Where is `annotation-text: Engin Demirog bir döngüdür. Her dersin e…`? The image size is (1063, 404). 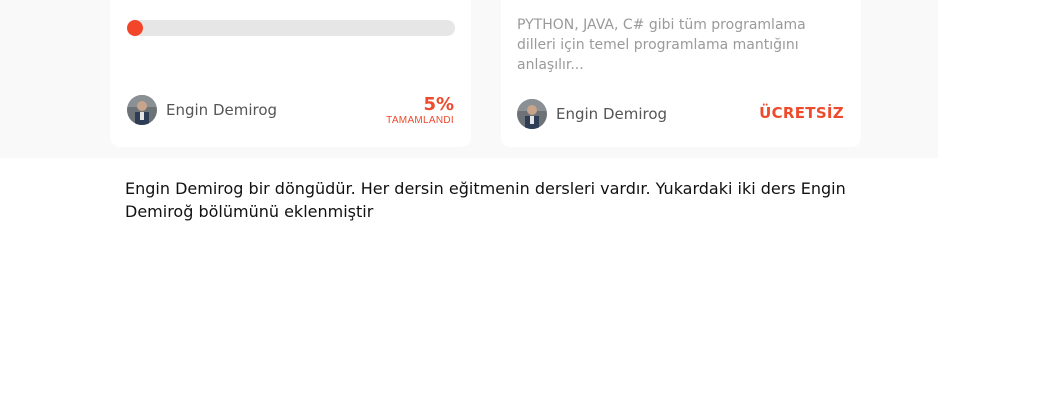 annotation-text: Engin Demirog bir döngüdür. Her dersin e… is located at coordinates (485, 200).